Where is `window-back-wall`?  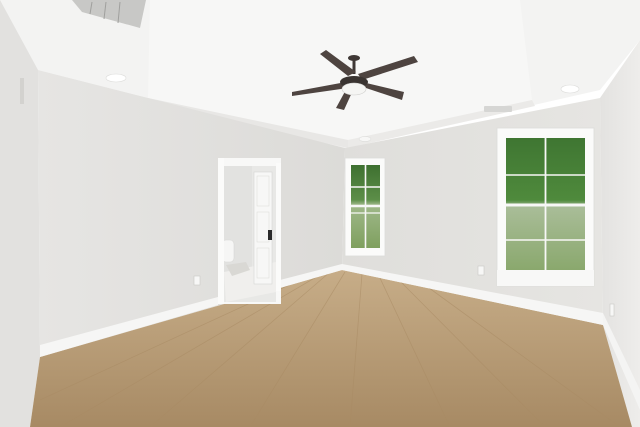
window-back-wall is located at coordinates (365, 207).